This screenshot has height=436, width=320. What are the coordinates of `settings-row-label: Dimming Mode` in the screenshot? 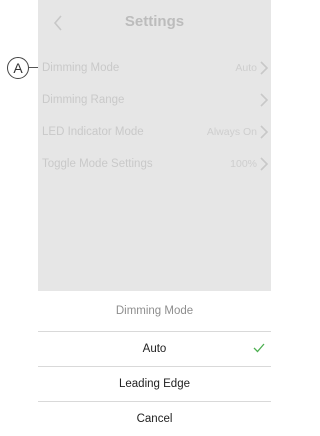 It's located at (81, 68).